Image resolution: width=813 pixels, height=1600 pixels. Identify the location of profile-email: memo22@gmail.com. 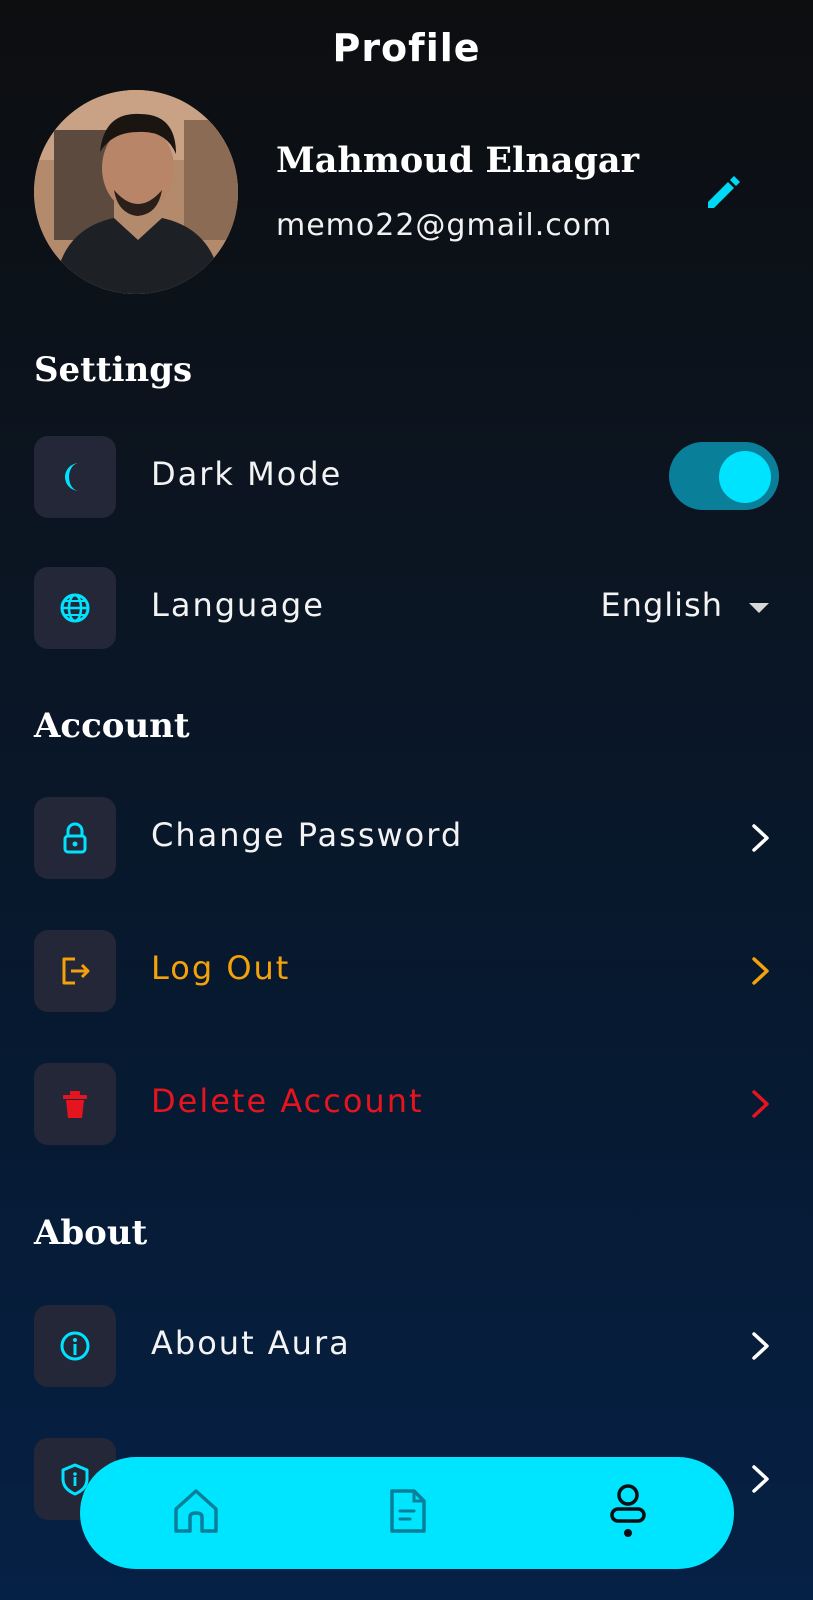
(444, 225).